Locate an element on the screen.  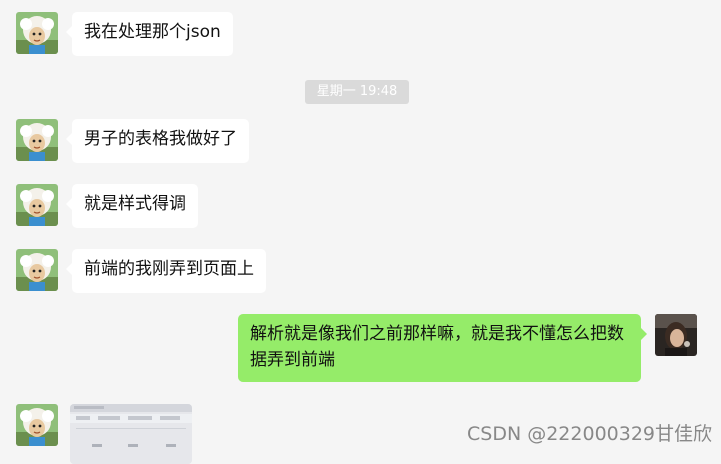
message-bubble: 前端的我刚弄到页面上 is located at coordinates (166, 271).